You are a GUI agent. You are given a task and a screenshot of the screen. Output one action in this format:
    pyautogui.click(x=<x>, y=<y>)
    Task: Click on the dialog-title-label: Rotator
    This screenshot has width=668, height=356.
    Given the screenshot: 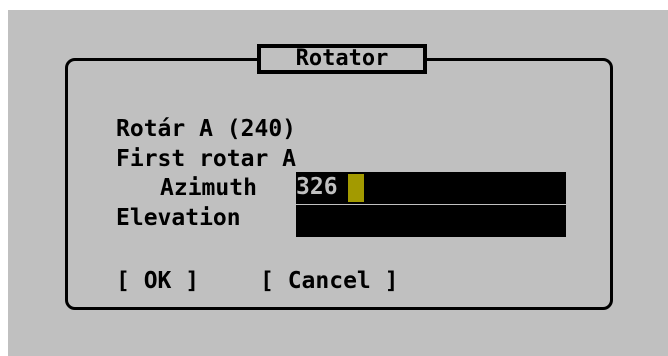 What is the action you would take?
    pyautogui.click(x=342, y=59)
    